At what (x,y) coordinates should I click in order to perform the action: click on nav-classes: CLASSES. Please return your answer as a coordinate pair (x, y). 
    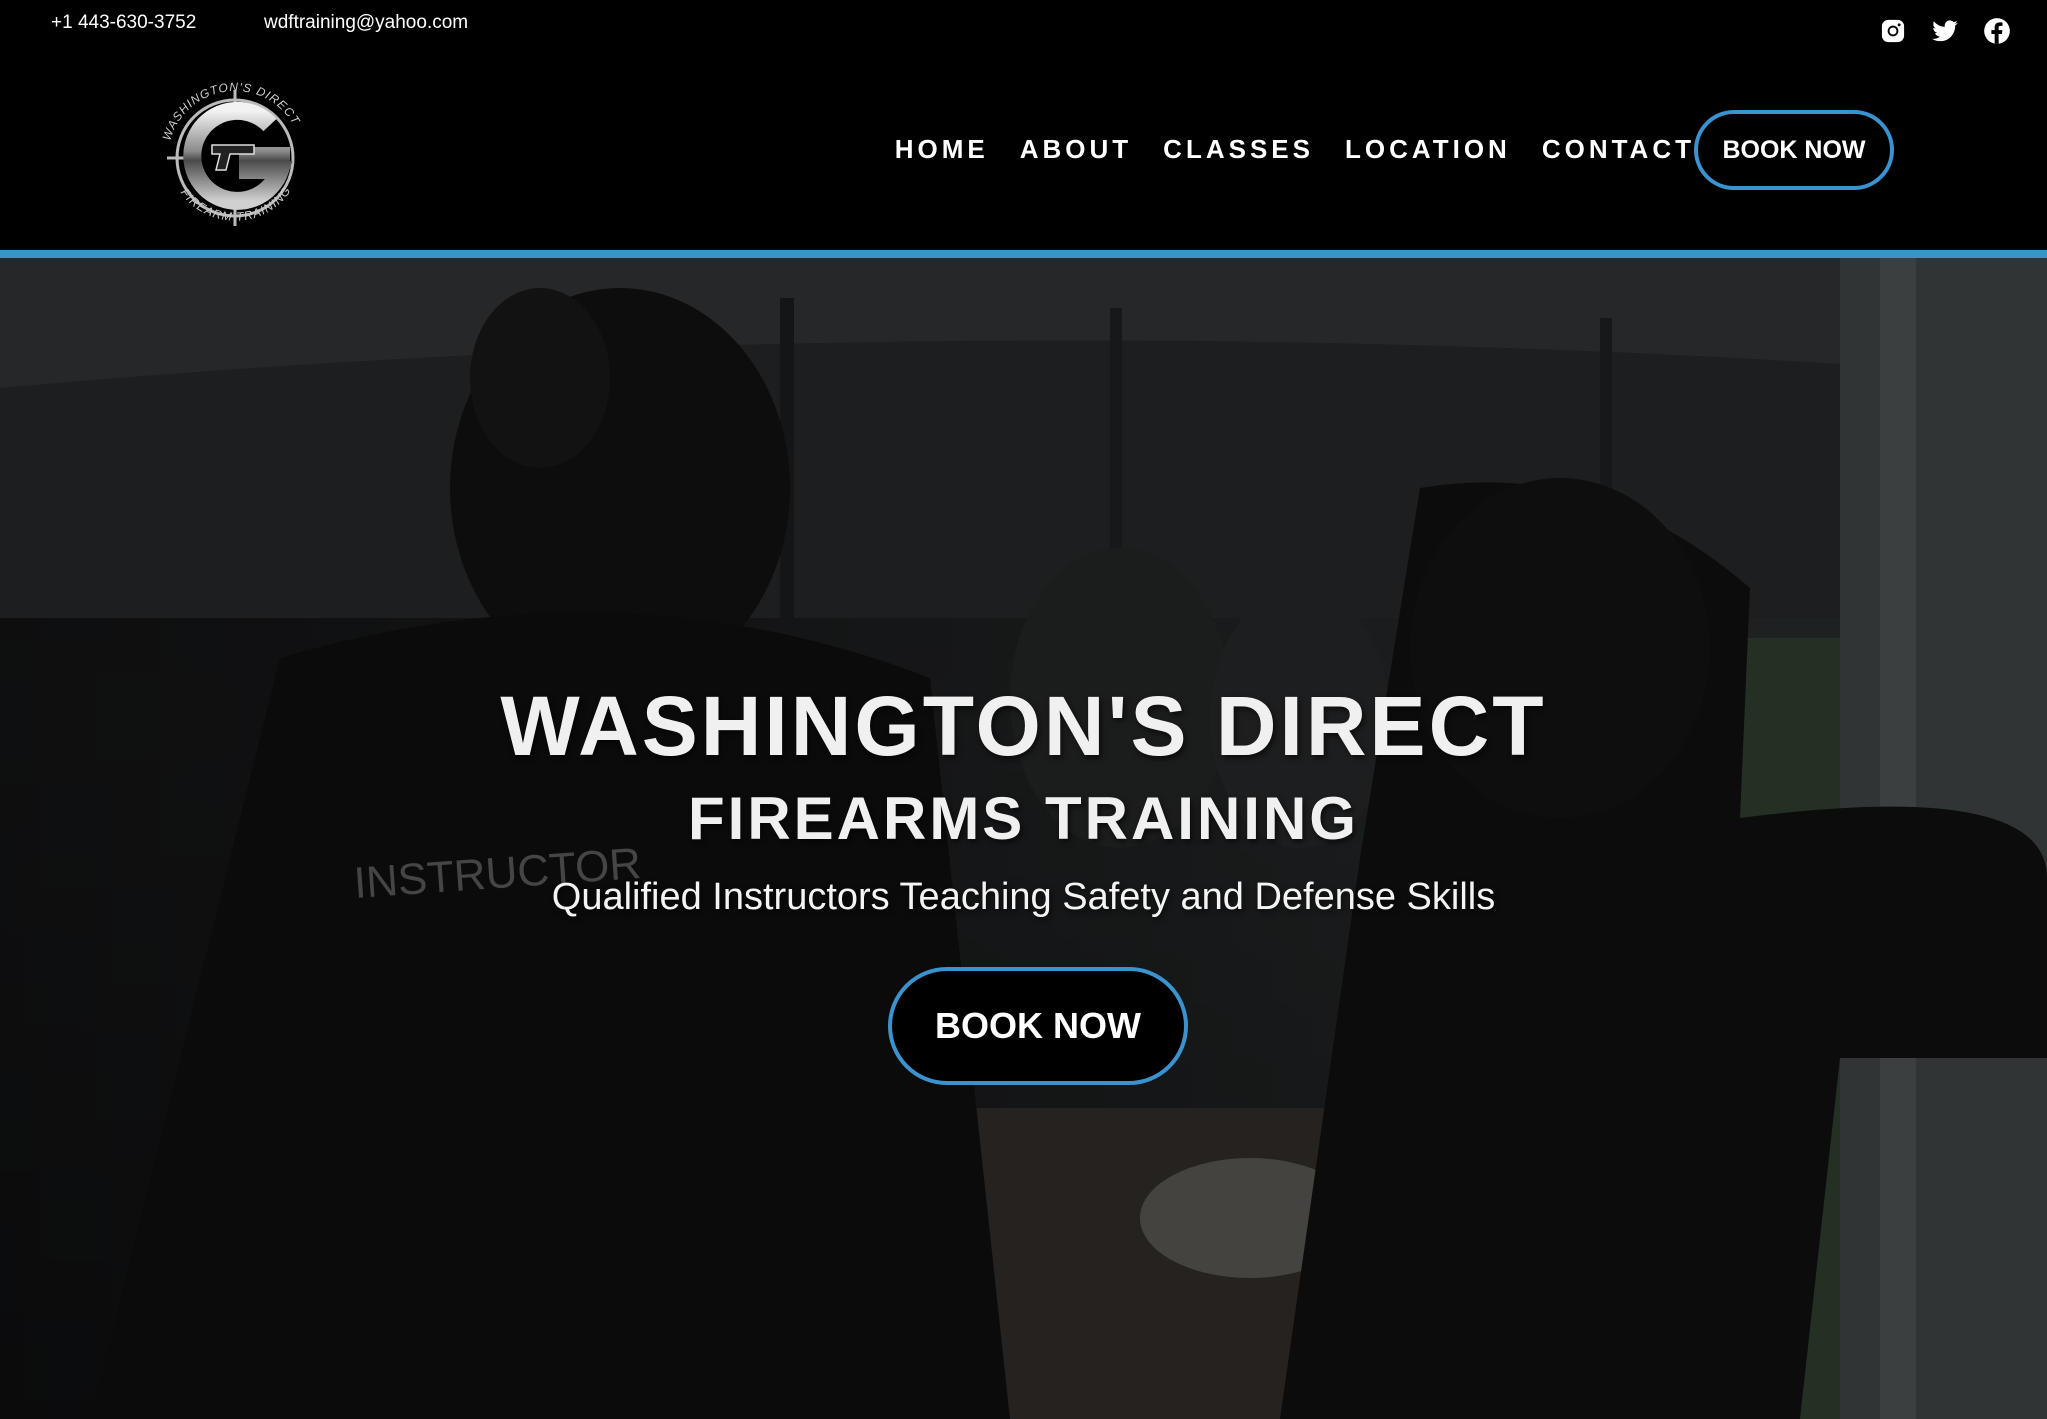
    Looking at the image, I should click on (1238, 149).